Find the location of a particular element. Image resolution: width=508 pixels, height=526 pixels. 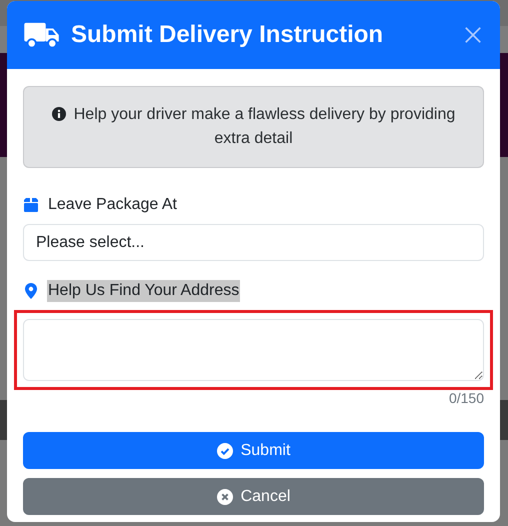

character-counter: 0/150 is located at coordinates (466, 398).